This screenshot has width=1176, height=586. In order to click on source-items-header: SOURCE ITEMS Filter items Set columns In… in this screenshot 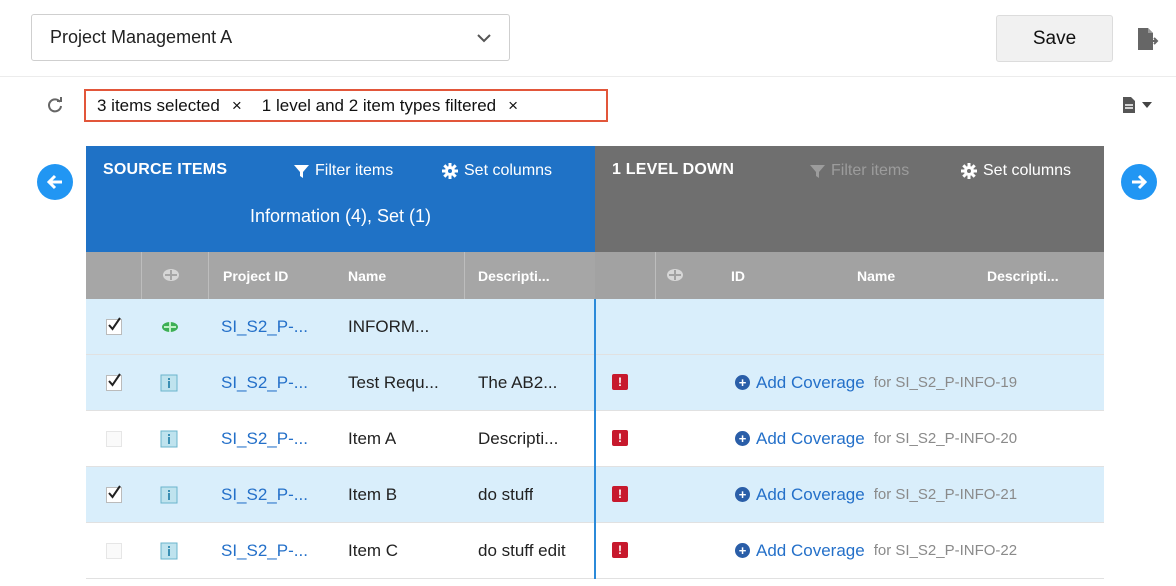, I will do `click(340, 199)`.